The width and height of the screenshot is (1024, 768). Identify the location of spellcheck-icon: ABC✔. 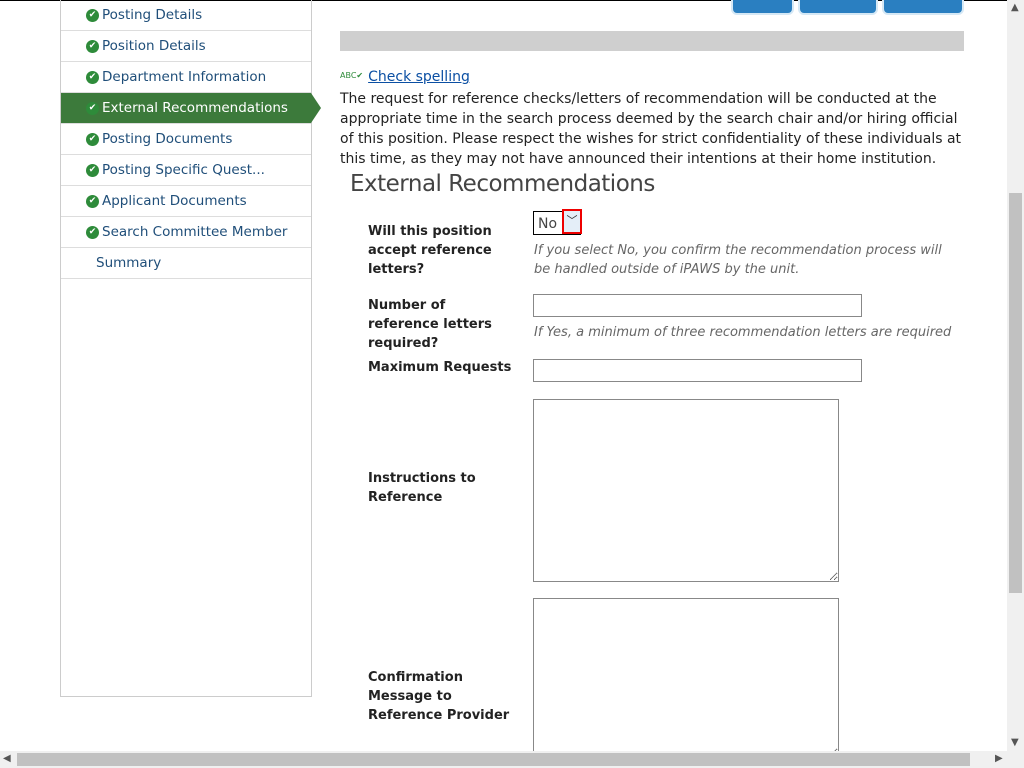
(352, 75).